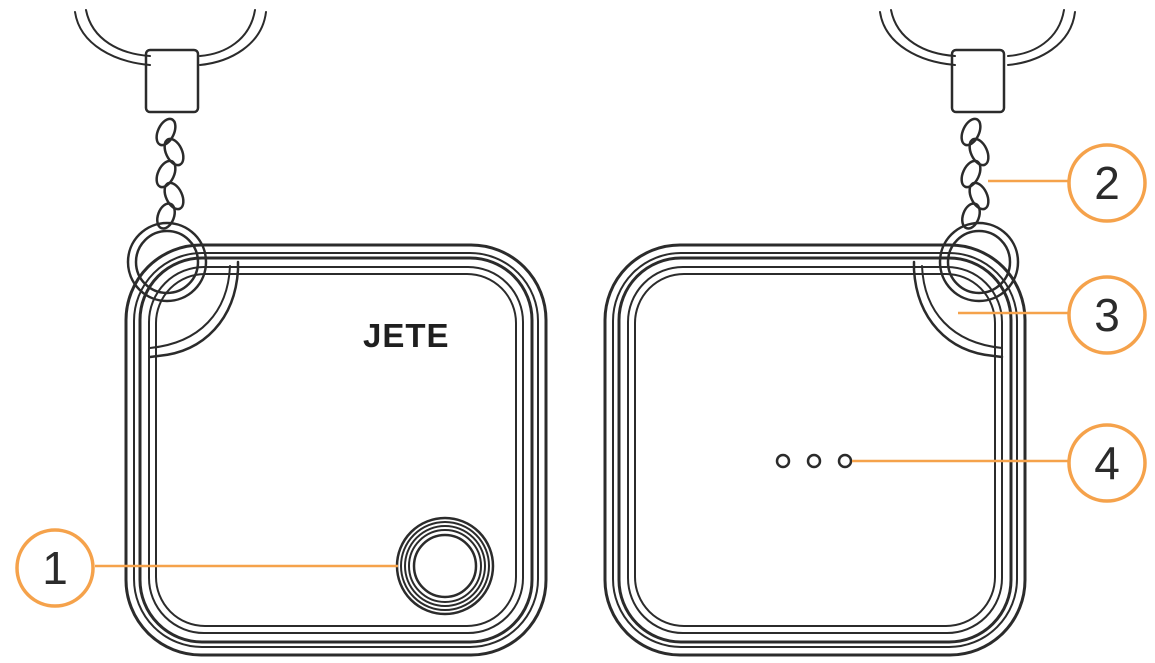 The width and height of the screenshot is (1155, 663). Describe the element at coordinates (445, 566) in the screenshot. I see `button-icon` at that location.